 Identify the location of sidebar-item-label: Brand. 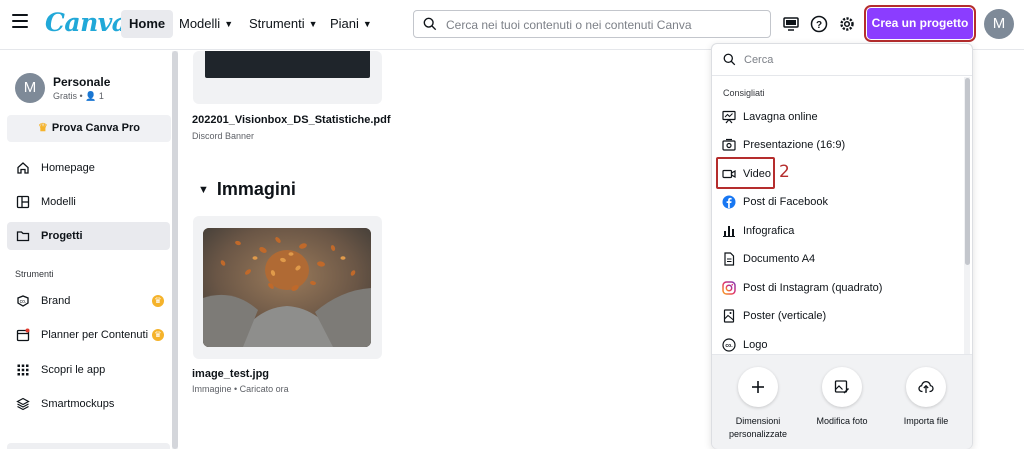
(56, 301).